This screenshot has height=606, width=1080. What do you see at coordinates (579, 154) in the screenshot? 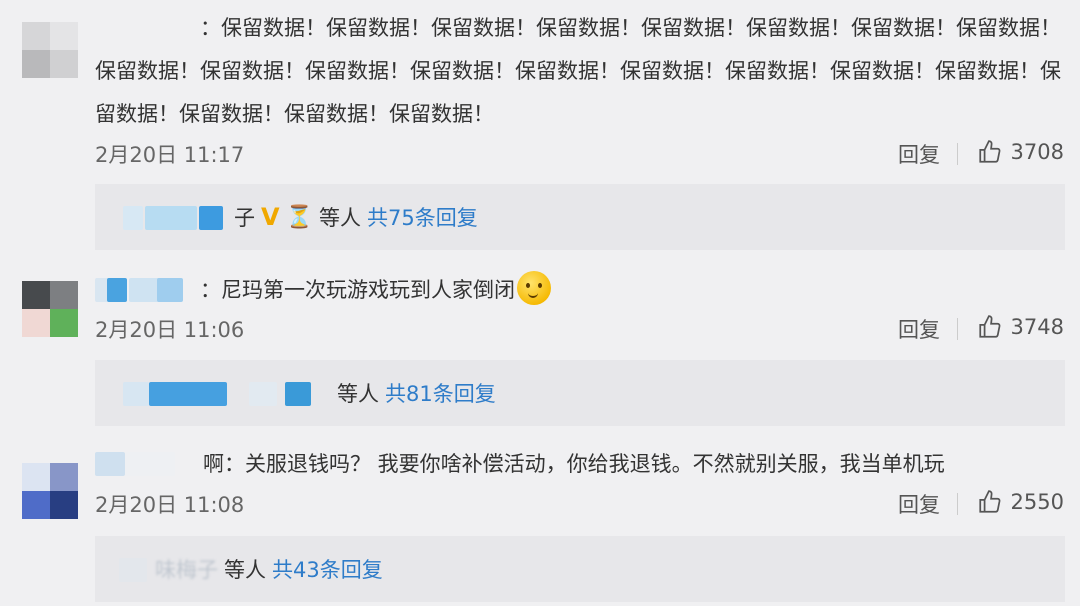
I see `comment-meta: 2月20日 11:17 回复 3708` at bounding box center [579, 154].